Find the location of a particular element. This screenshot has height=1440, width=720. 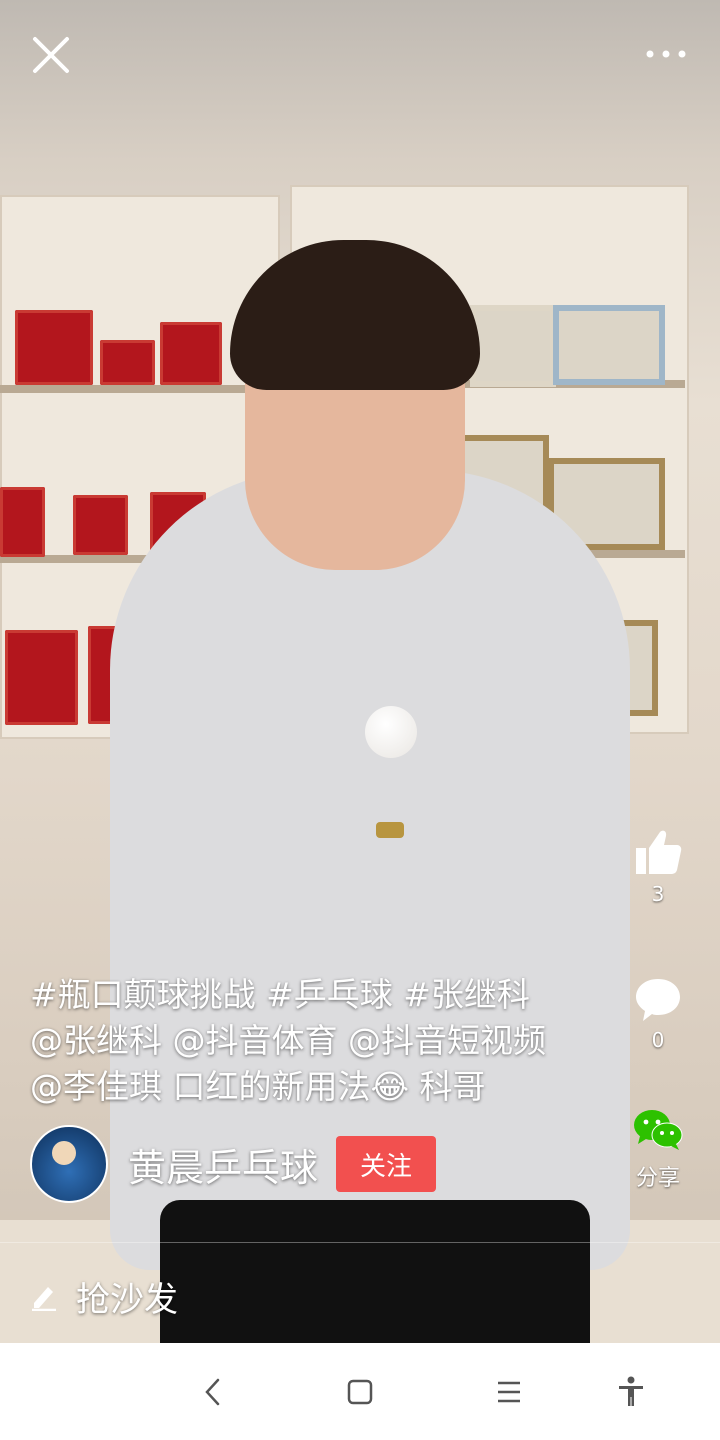

comment-count: 0 is located at coordinates (658, 1040).